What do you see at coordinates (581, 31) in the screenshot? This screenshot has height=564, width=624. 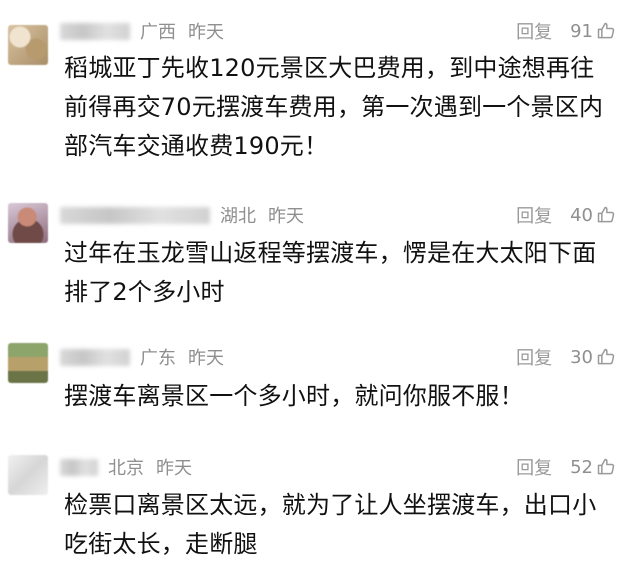 I see `like-count: 91` at bounding box center [581, 31].